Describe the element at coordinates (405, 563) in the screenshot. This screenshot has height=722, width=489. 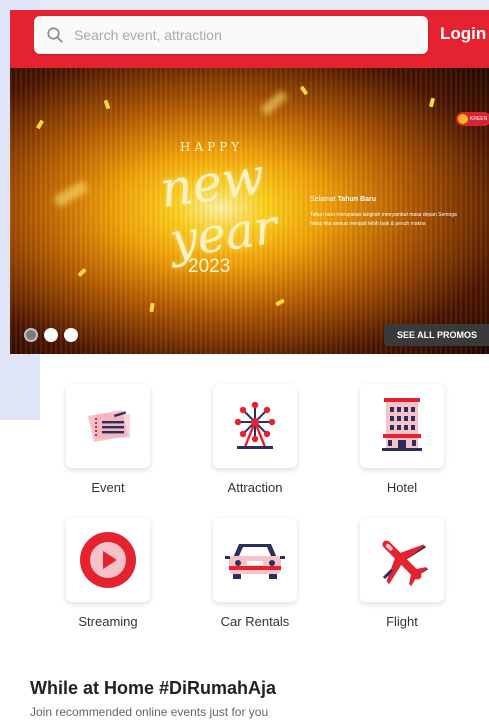
I see `airplane-icon` at that location.